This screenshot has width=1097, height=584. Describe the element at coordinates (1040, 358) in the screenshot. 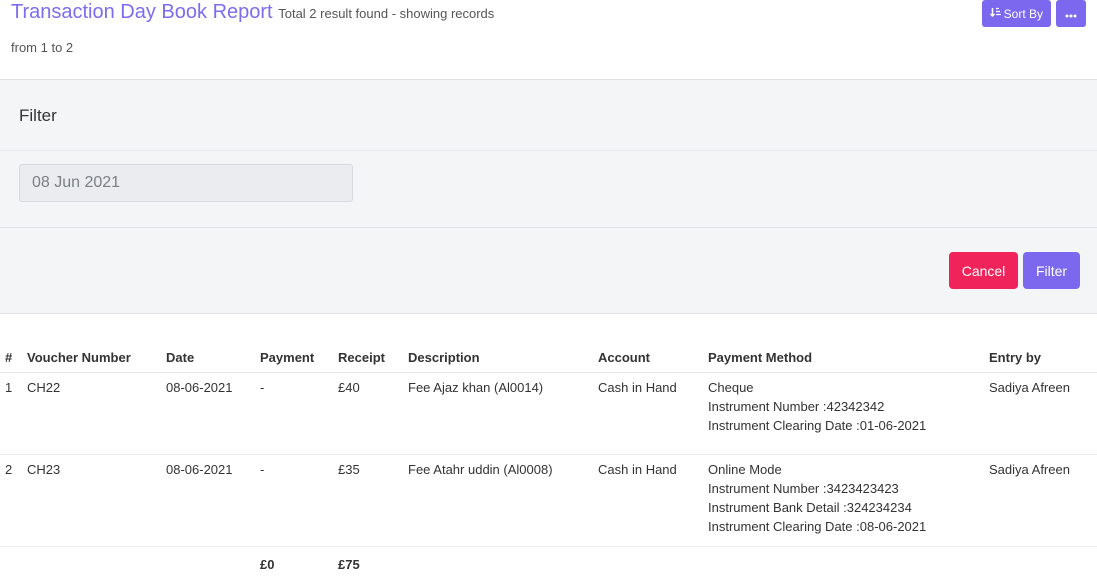

I see `column-header-entry-by: Entry by` at that location.